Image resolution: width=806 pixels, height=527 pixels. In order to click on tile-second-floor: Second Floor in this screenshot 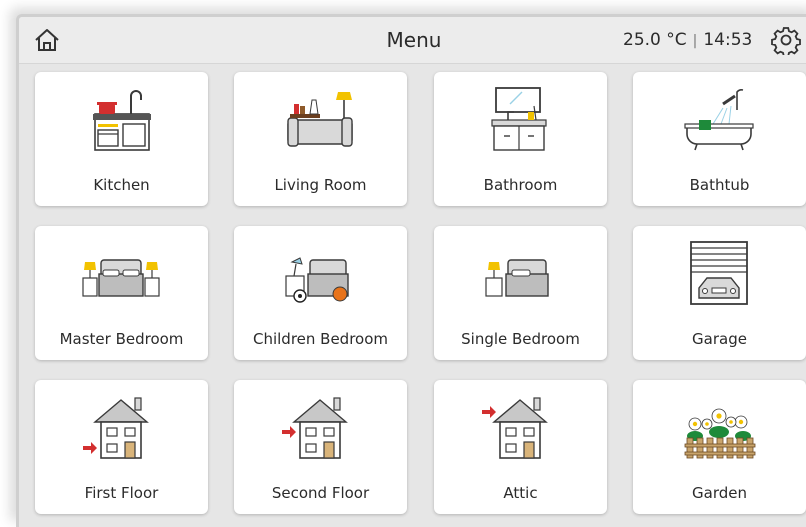, I will do `click(320, 447)`.